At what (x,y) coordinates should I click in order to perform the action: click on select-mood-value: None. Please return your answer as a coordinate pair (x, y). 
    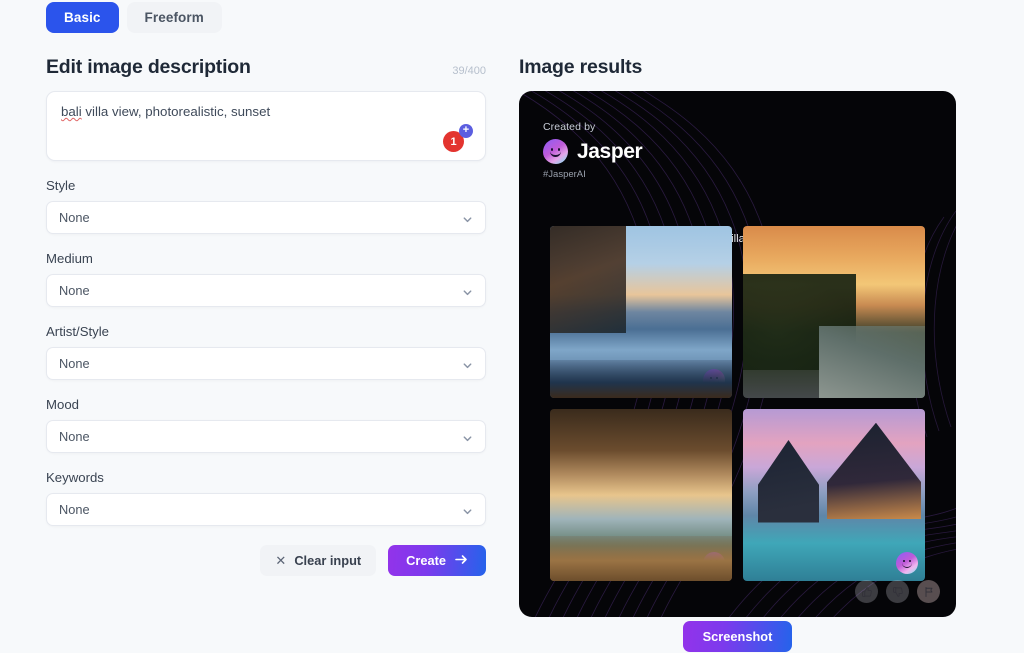
    Looking at the image, I should click on (74, 436).